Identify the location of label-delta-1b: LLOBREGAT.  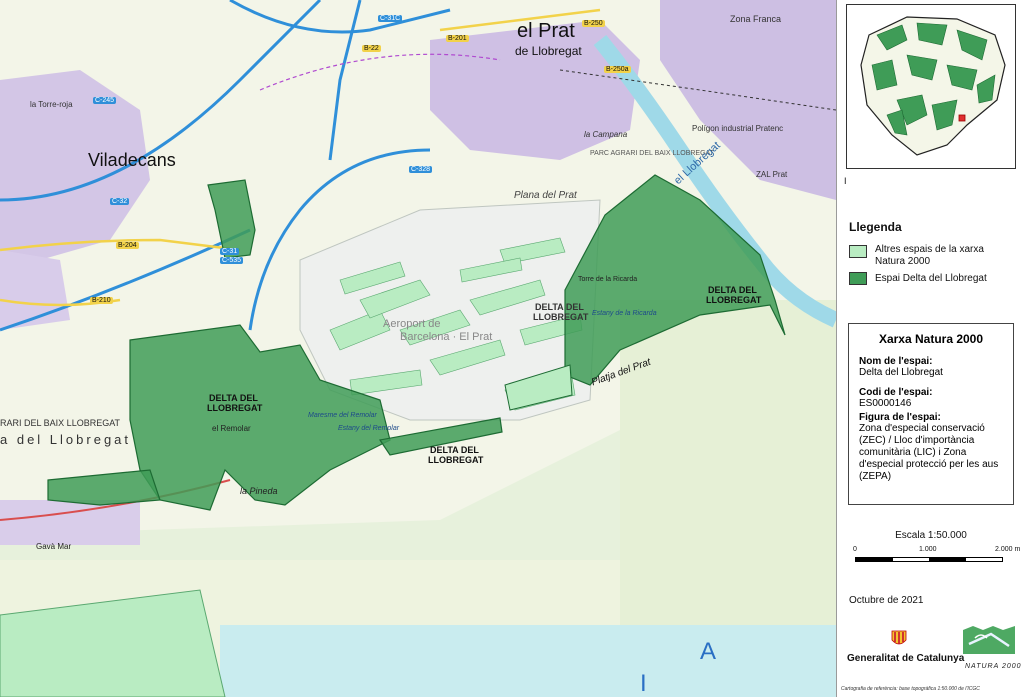
(561, 317).